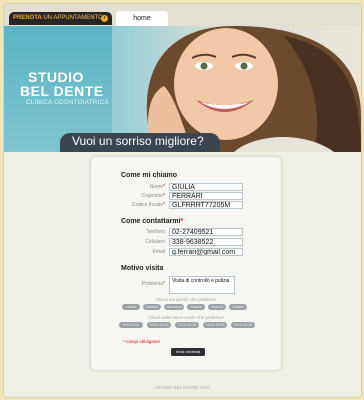 Image resolution: width=364 pixels, height=400 pixels. What do you see at coordinates (104, 18) in the screenshot?
I see `arrow-right-icon: ›` at bounding box center [104, 18].